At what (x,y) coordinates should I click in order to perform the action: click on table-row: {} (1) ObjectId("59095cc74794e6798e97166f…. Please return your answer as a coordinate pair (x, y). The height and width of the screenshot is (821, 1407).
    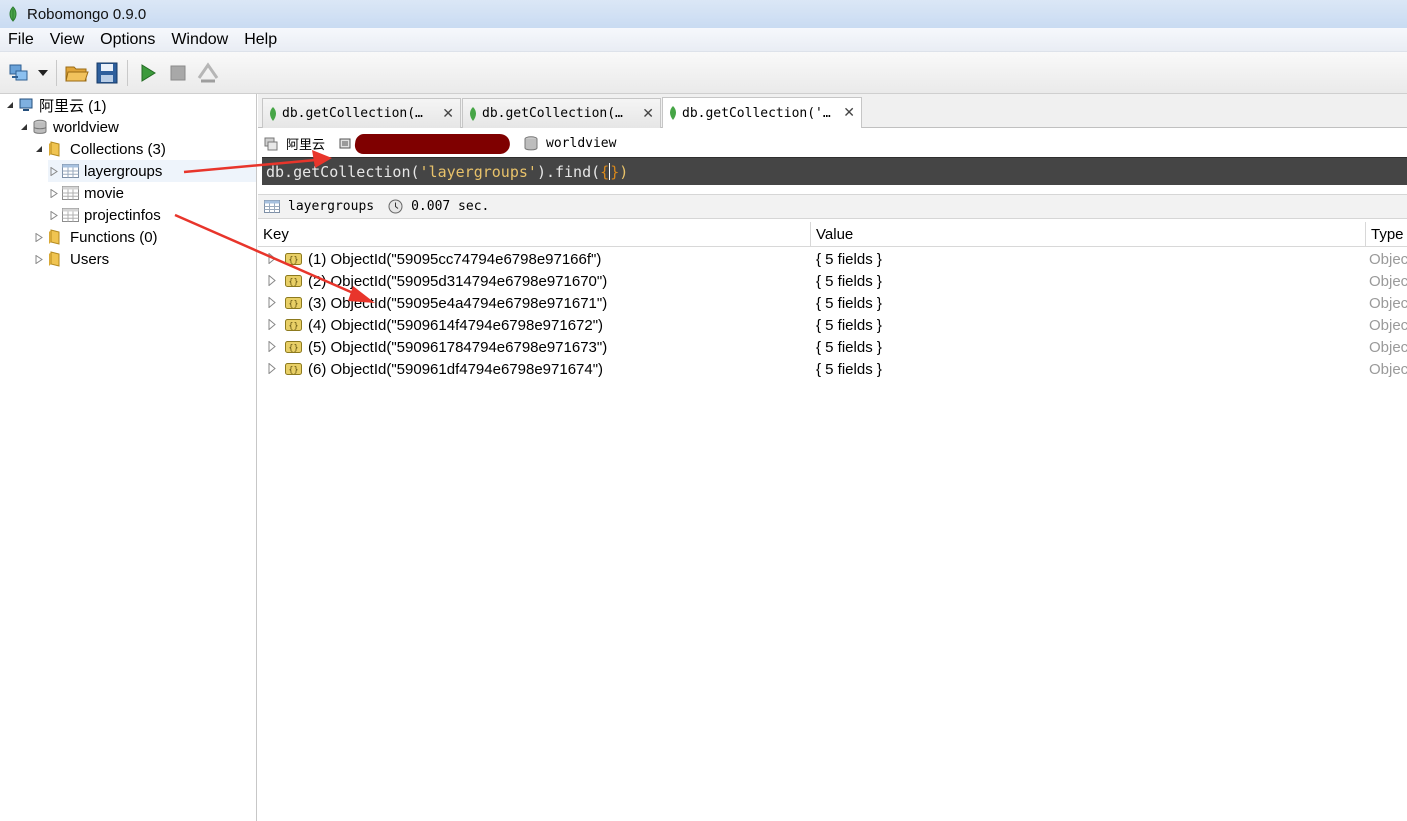
    Looking at the image, I should click on (832, 259).